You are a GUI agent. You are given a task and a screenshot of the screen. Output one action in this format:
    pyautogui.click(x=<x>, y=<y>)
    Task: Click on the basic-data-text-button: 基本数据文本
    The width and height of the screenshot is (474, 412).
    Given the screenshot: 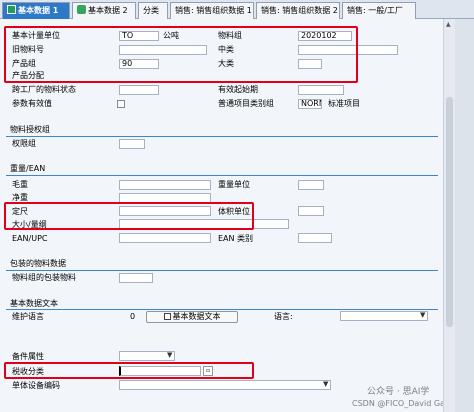 What is the action you would take?
    pyautogui.click(x=192, y=317)
    